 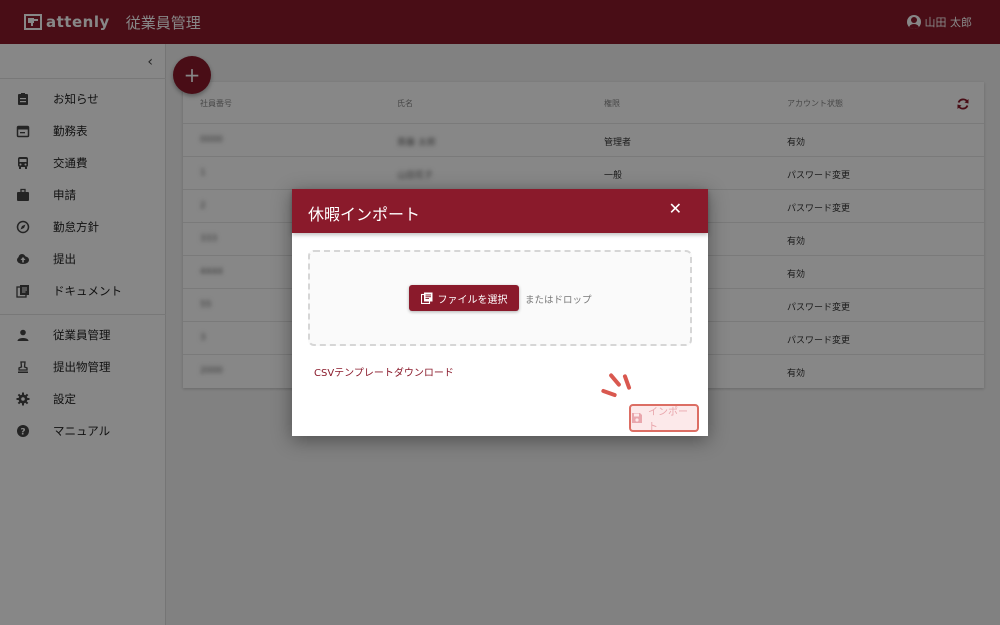 What do you see at coordinates (472, 300) in the screenshot?
I see `select-file-label: ファイルを選択` at bounding box center [472, 300].